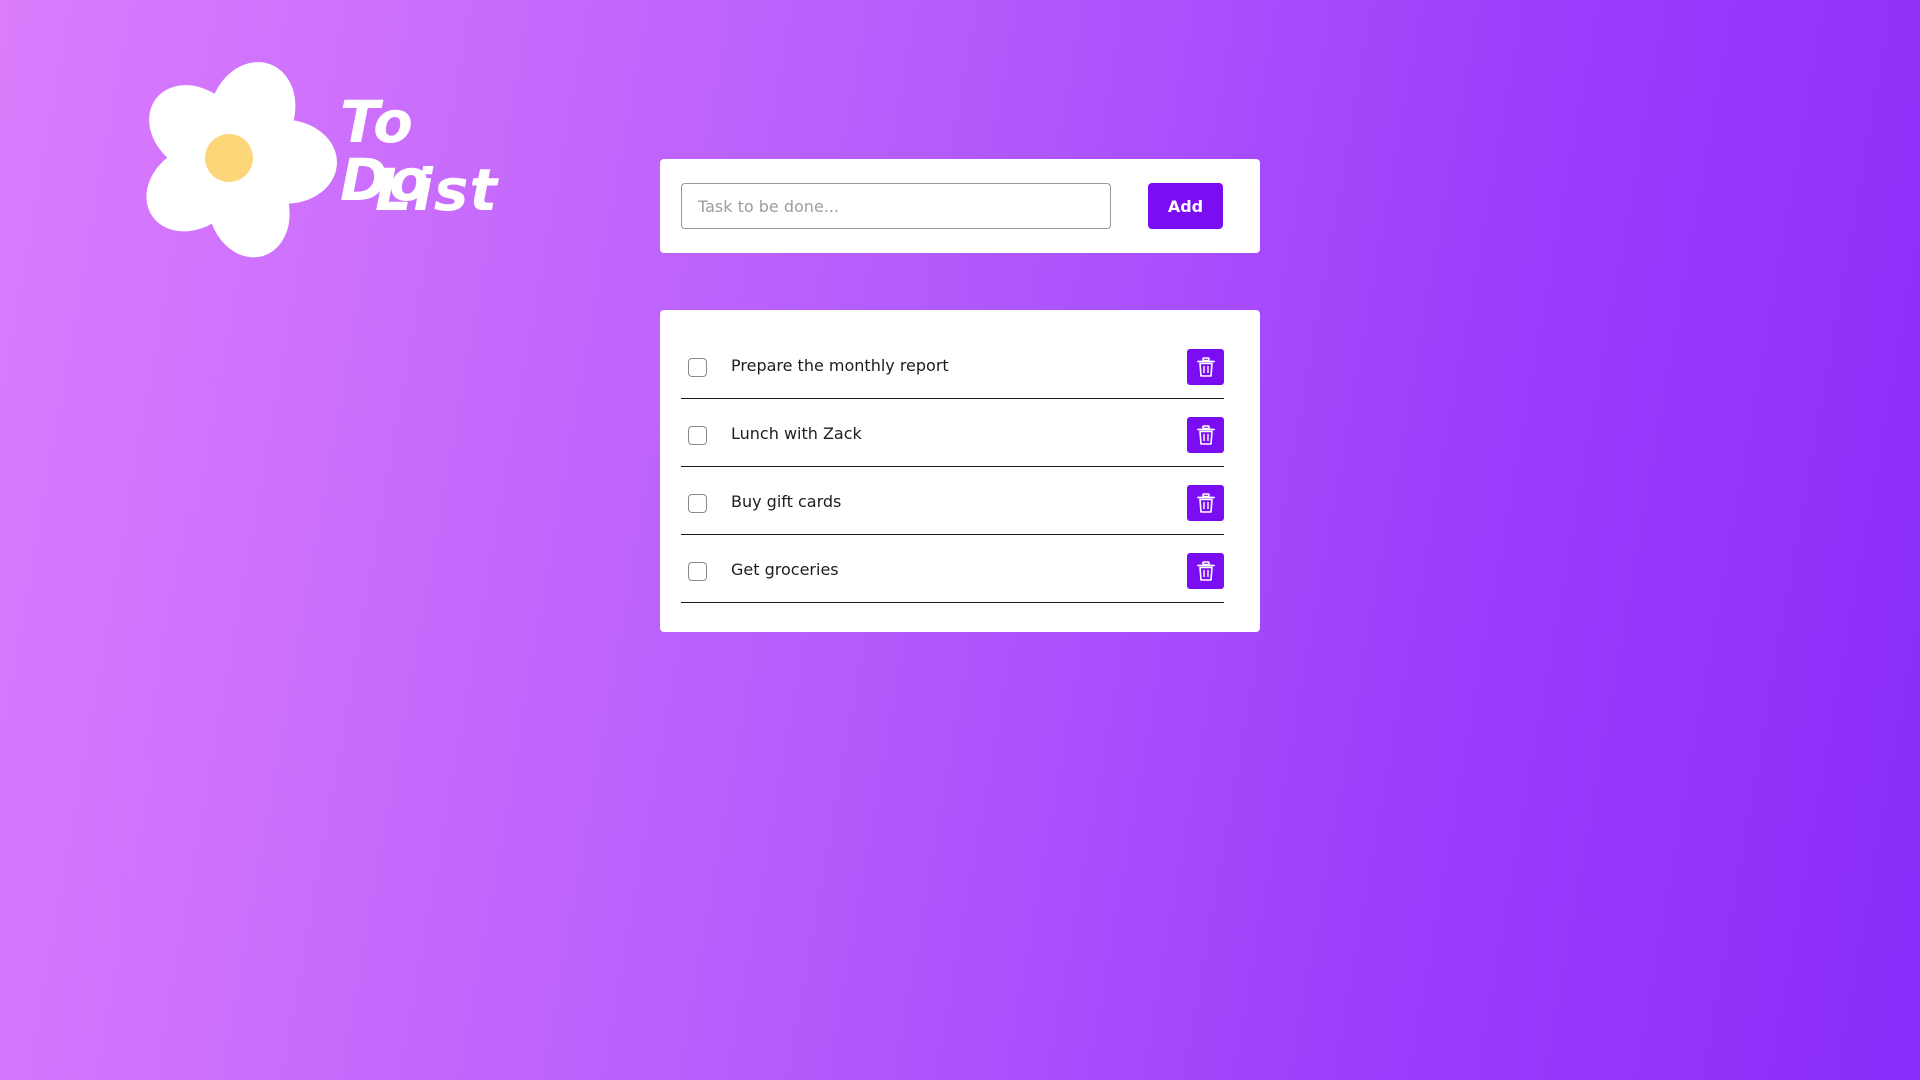 Image resolution: width=1920 pixels, height=1080 pixels. I want to click on task-label: Buy gift cards, so click(786, 501).